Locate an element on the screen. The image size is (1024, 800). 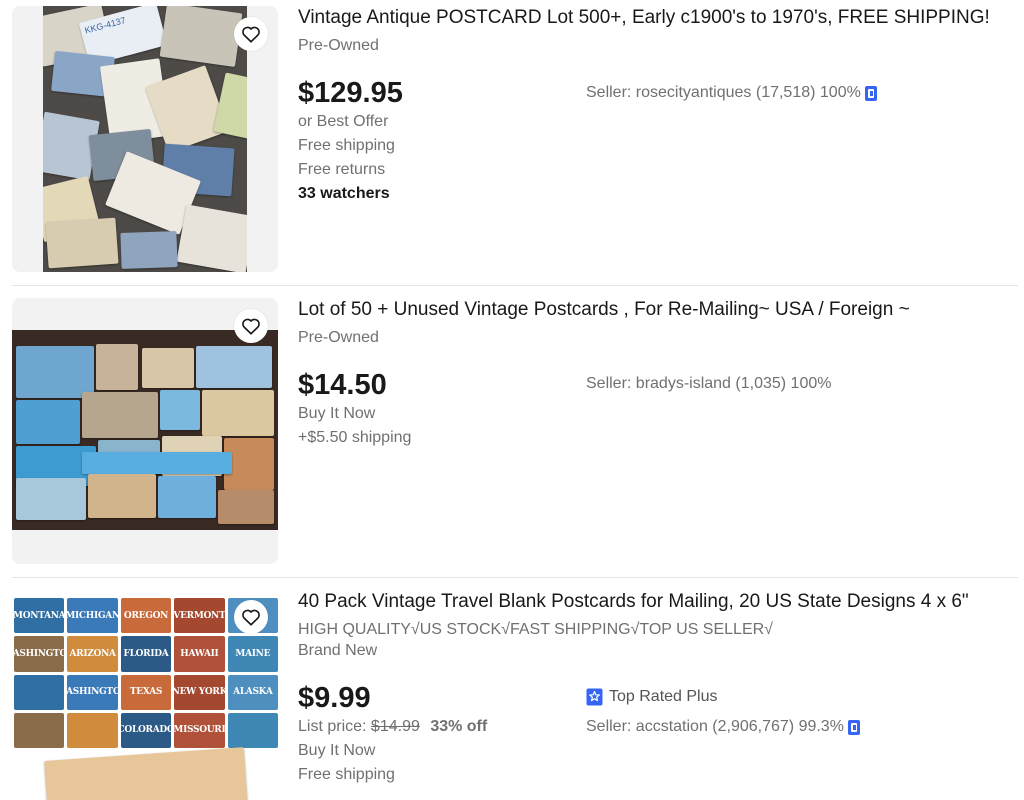
best-offer-label: or Best Offer is located at coordinates (343, 121).